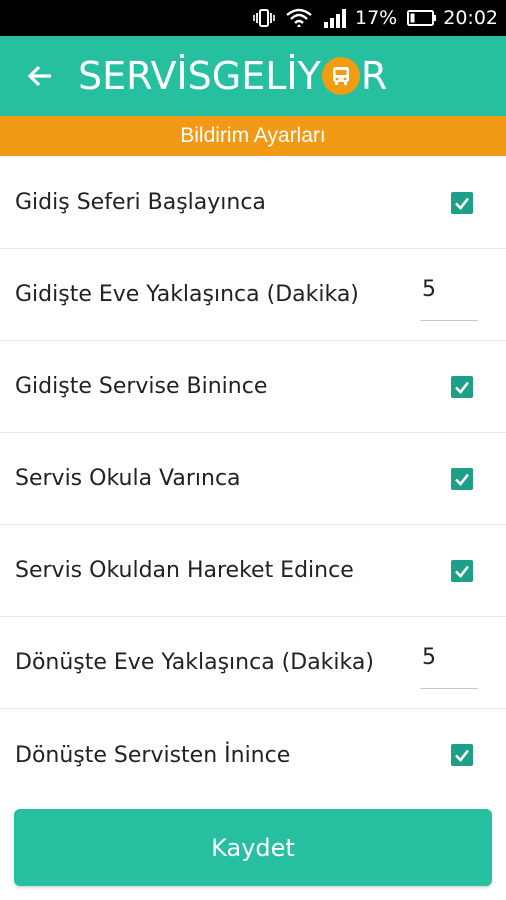 This screenshot has height=900, width=506. I want to click on arrow-left-icon, so click(39, 76).